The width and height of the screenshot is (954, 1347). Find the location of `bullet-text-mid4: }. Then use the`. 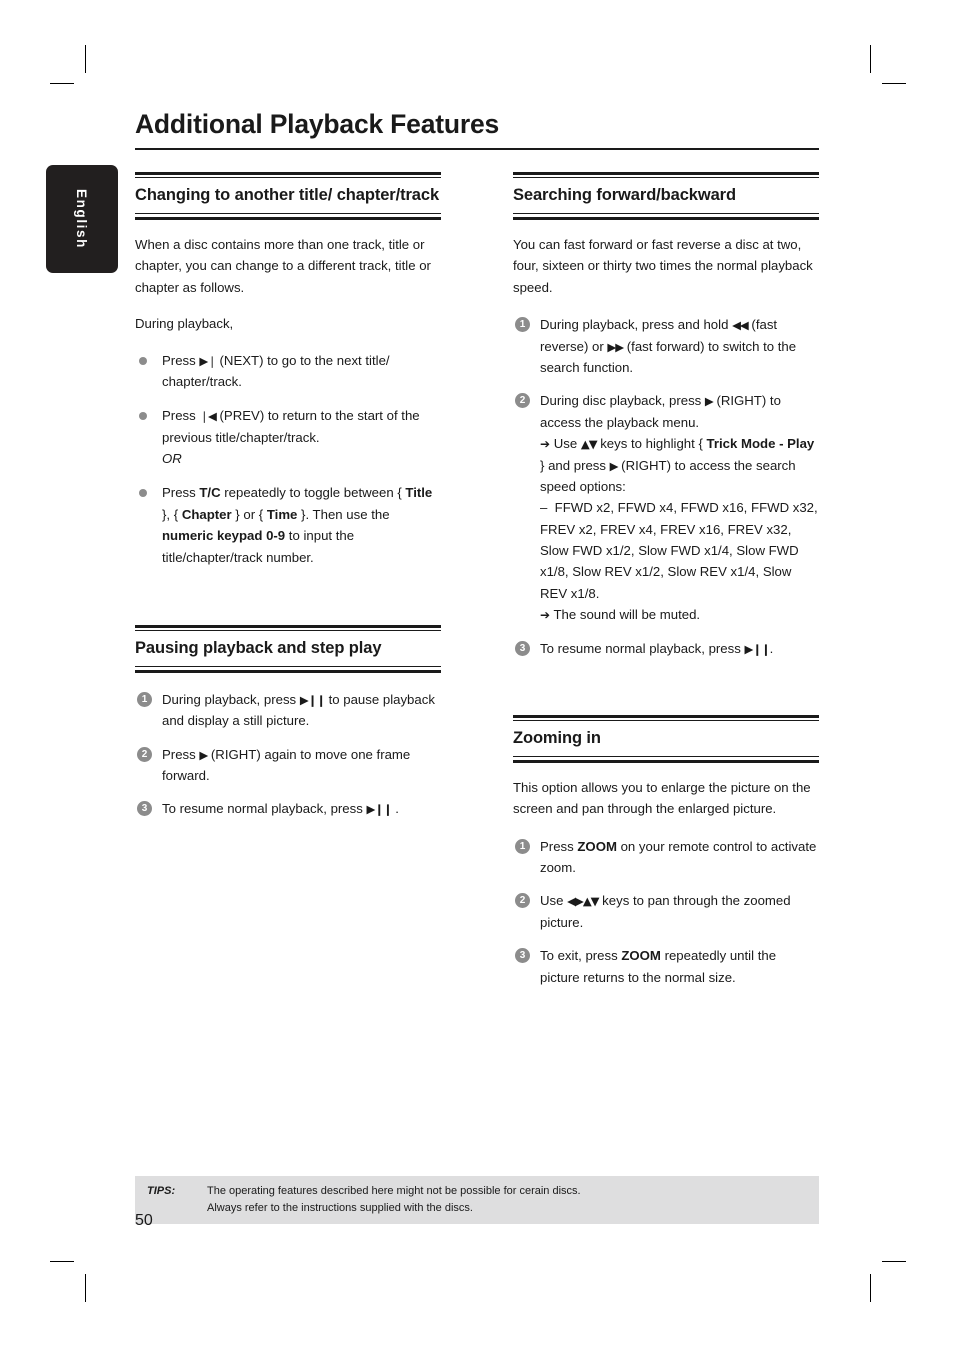

bullet-text-mid4: }. Then use the is located at coordinates (343, 514).